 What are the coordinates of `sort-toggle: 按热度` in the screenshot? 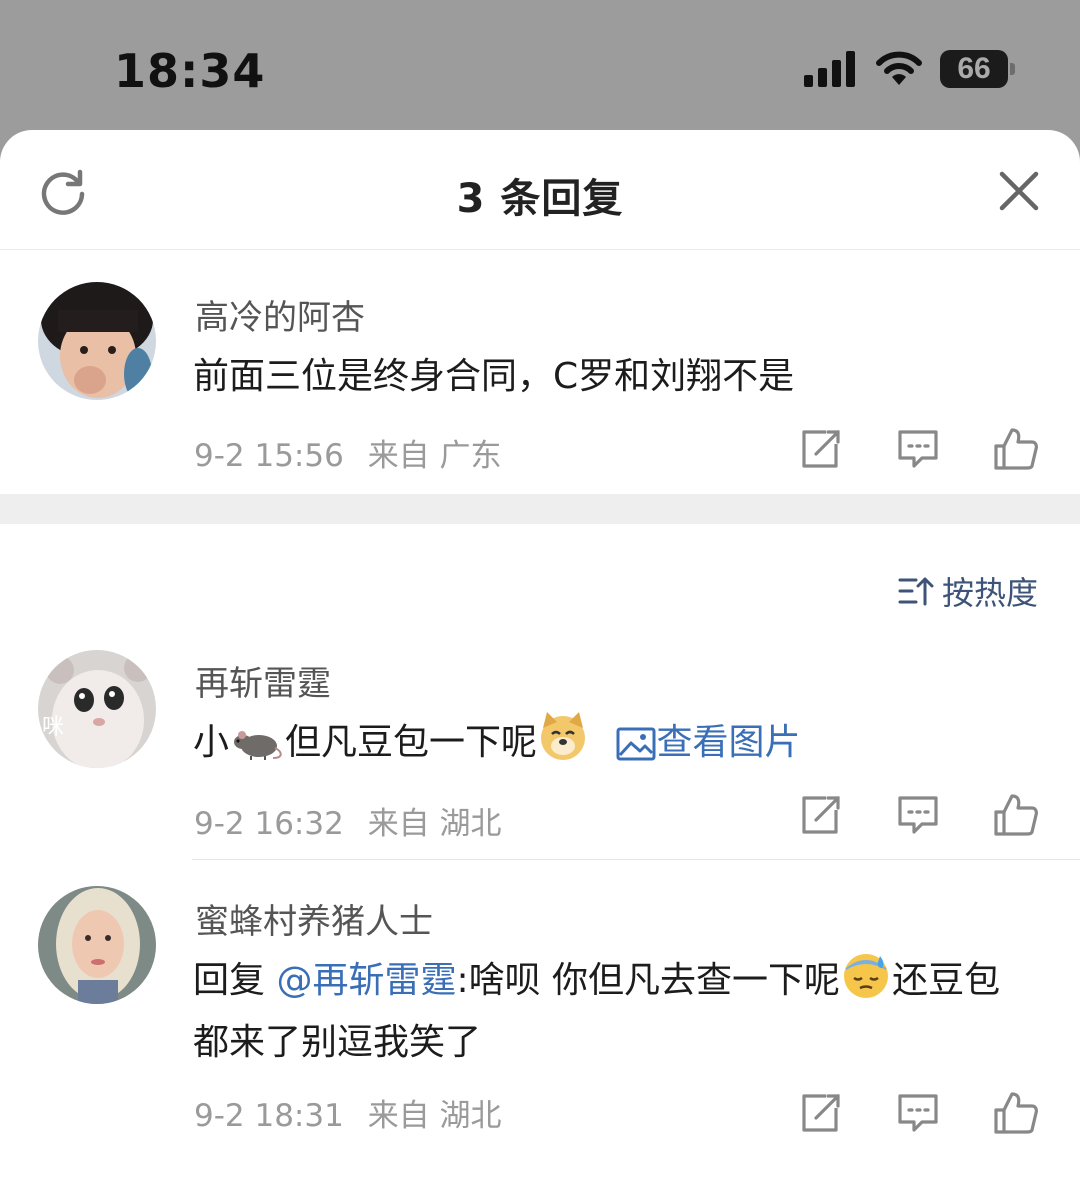 It's located at (968, 591).